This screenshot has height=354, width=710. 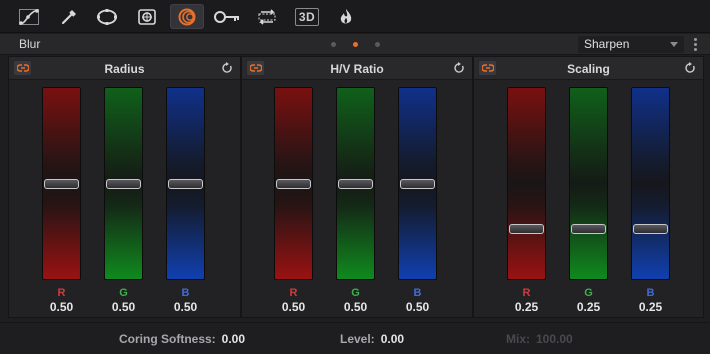 What do you see at coordinates (392, 339) in the screenshot?
I see `level-value: 0.00` at bounding box center [392, 339].